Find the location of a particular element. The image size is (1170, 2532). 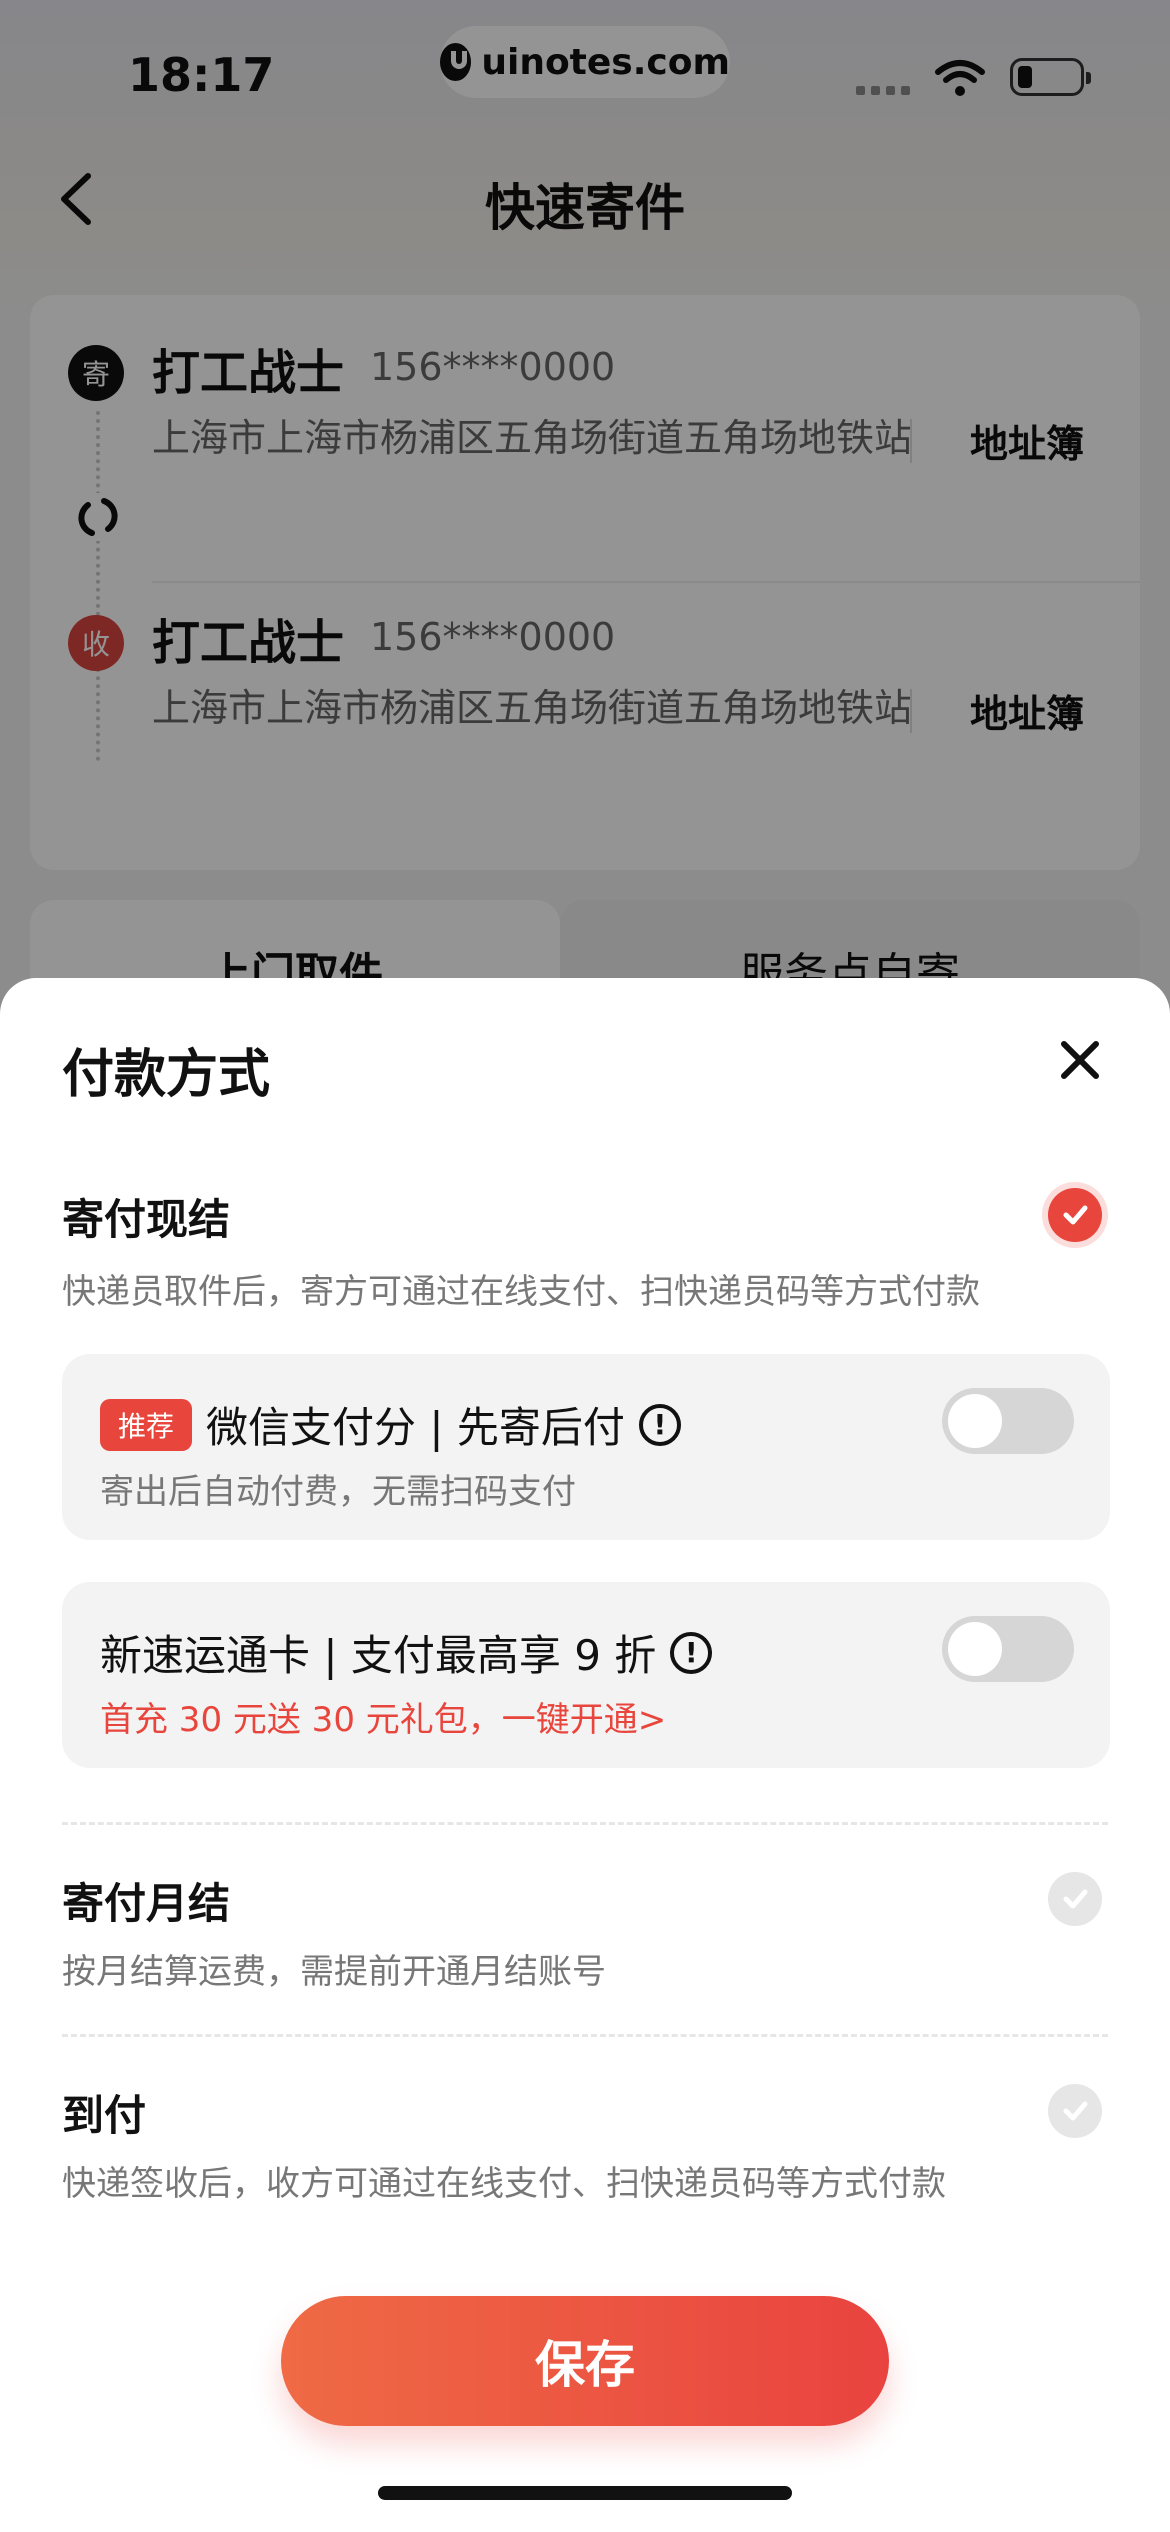

express-card-title-row: 新速运通卡 | 支付最高享 9 折 ! is located at coordinates (406, 1652).